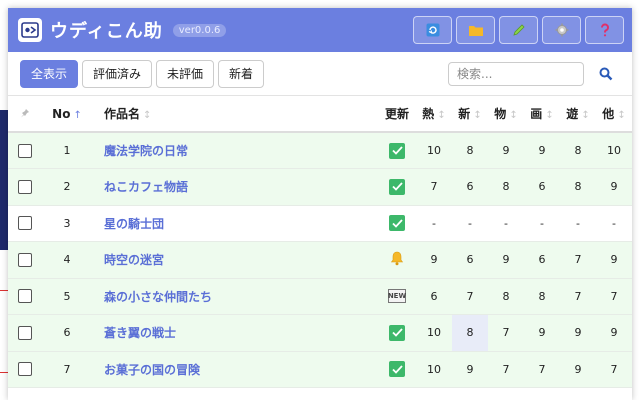  I want to click on work-title-link: お菓子の国の冒険, so click(235, 369).